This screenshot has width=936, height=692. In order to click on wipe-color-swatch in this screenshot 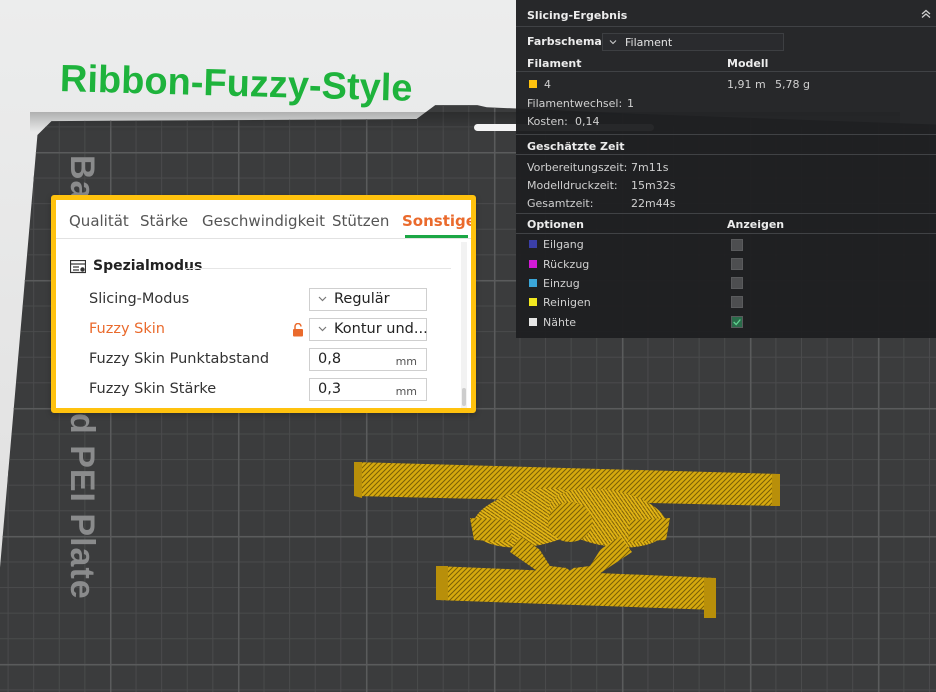, I will do `click(533, 302)`.